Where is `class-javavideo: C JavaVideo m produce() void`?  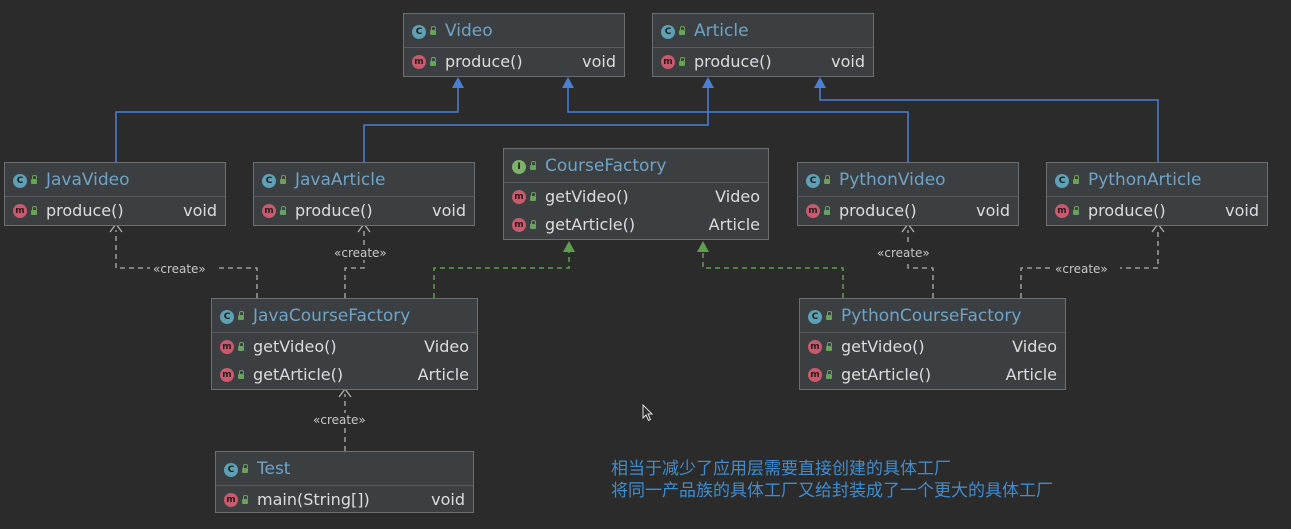
class-javavideo: C JavaVideo m produce() void is located at coordinates (115, 194).